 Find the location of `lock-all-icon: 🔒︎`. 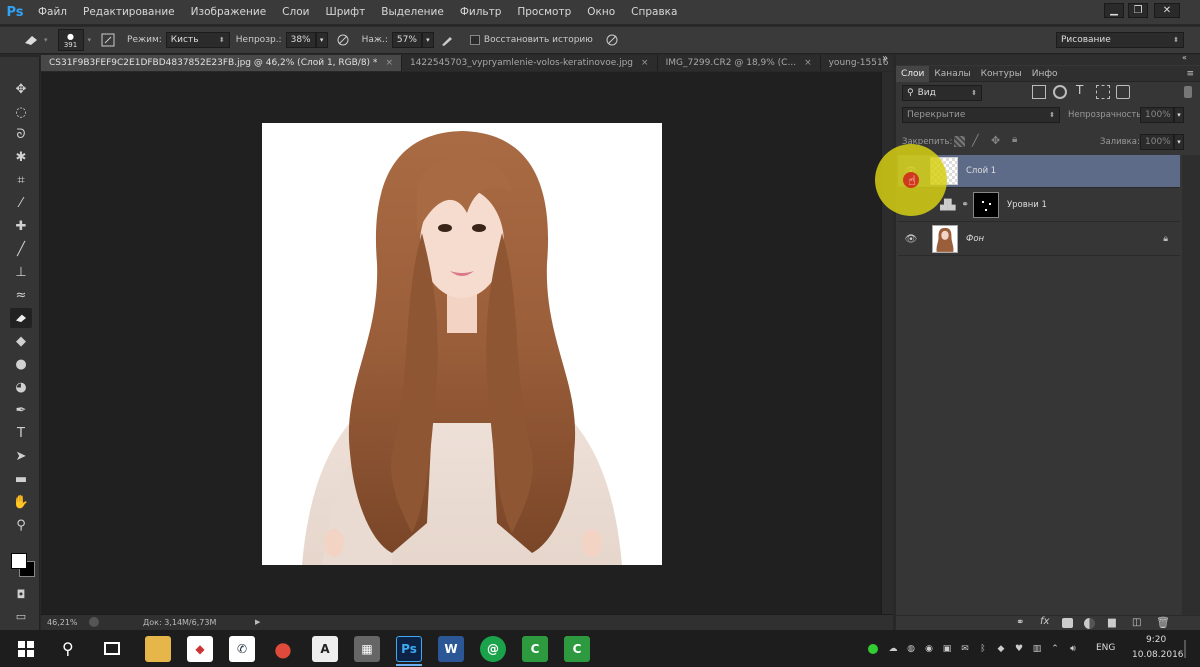

lock-all-icon: 🔒︎ is located at coordinates (1014, 139).